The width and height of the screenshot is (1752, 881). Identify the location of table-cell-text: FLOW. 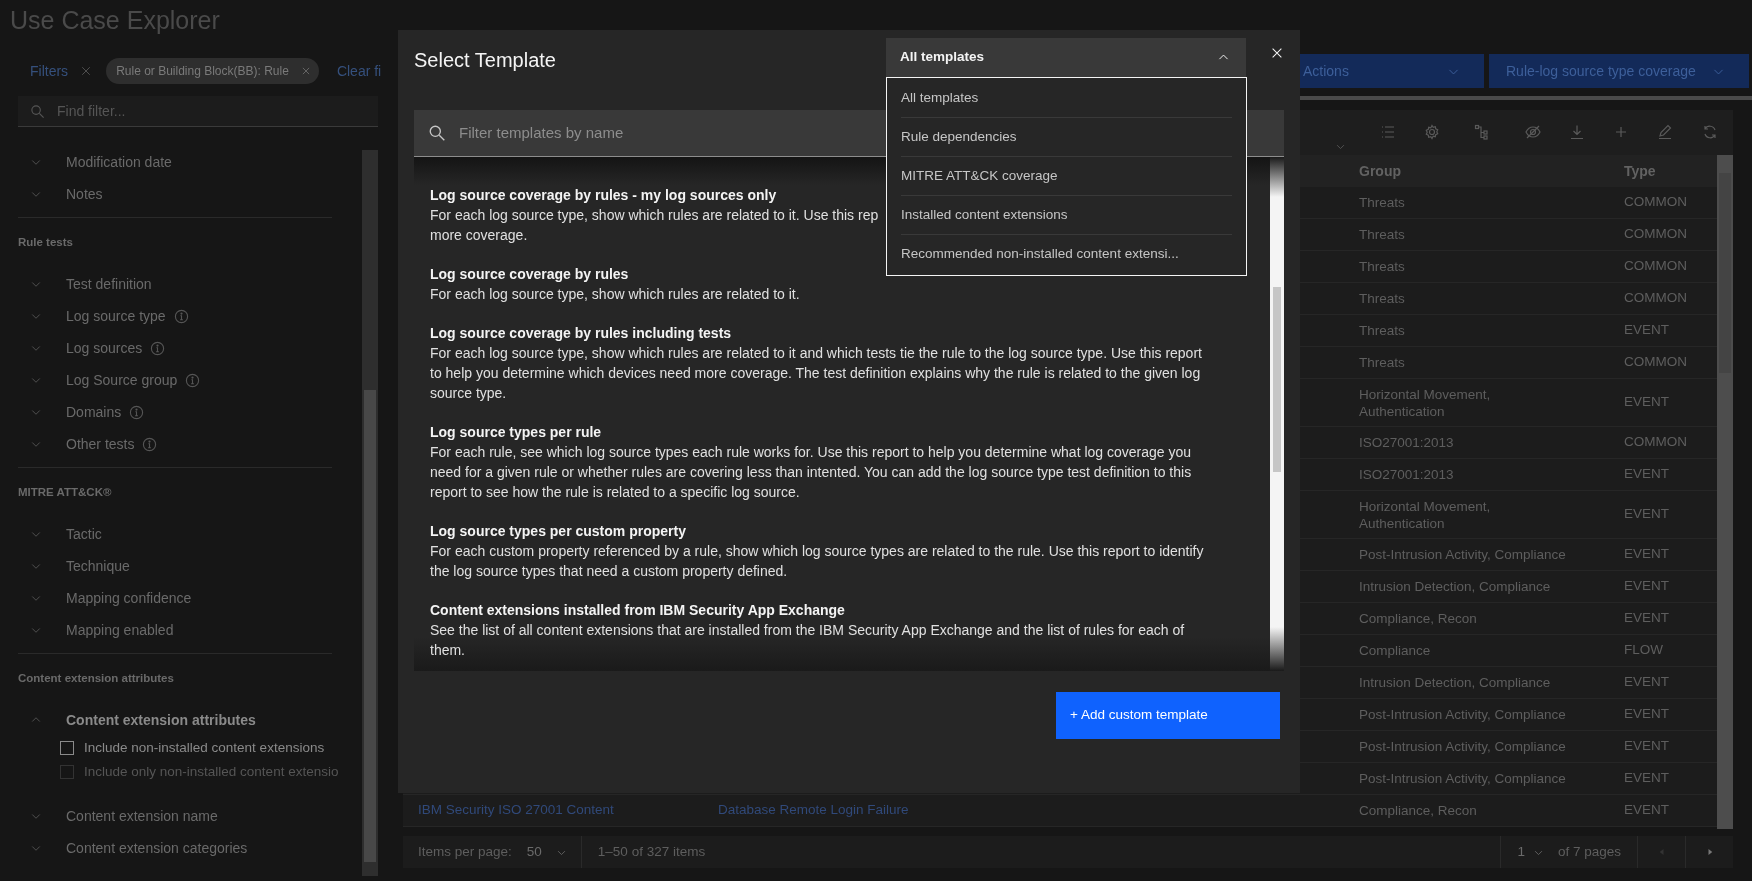
(1643, 650).